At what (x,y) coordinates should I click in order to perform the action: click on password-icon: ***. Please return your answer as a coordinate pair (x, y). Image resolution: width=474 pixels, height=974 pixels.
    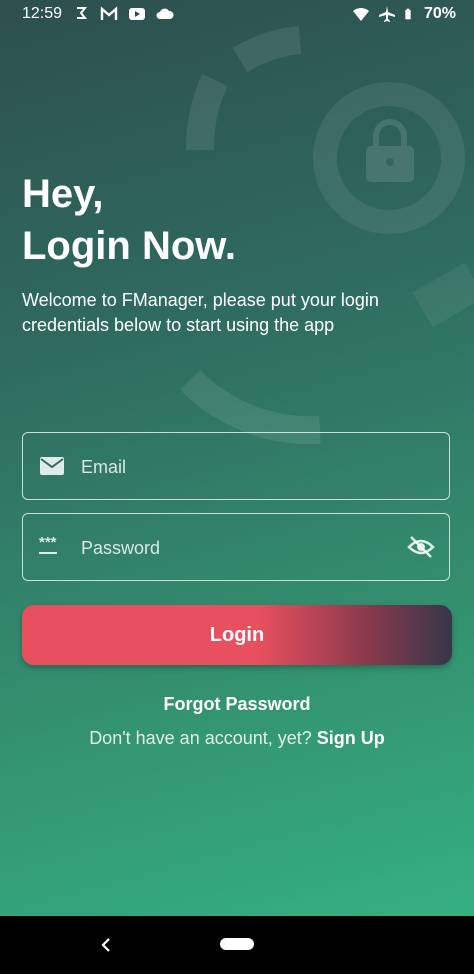
    Looking at the image, I should click on (48, 544).